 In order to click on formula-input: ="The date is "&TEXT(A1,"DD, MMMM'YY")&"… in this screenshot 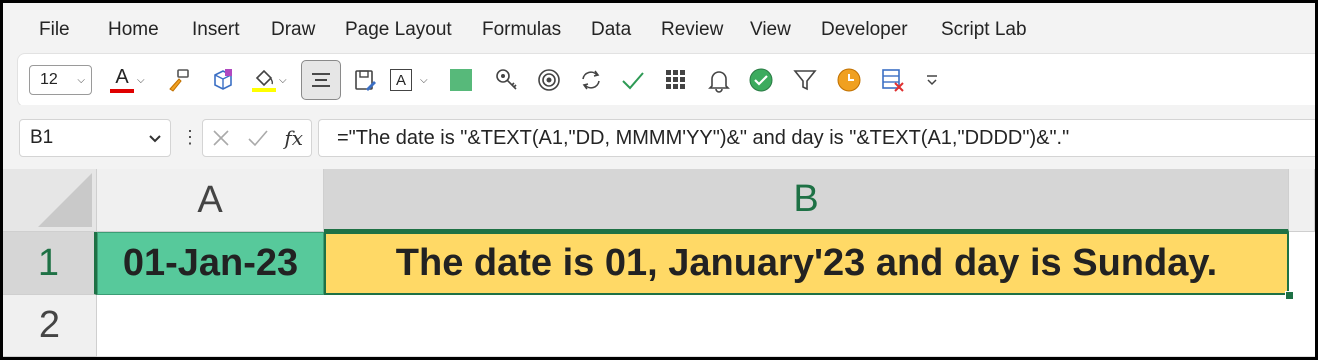, I will do `click(816, 138)`.